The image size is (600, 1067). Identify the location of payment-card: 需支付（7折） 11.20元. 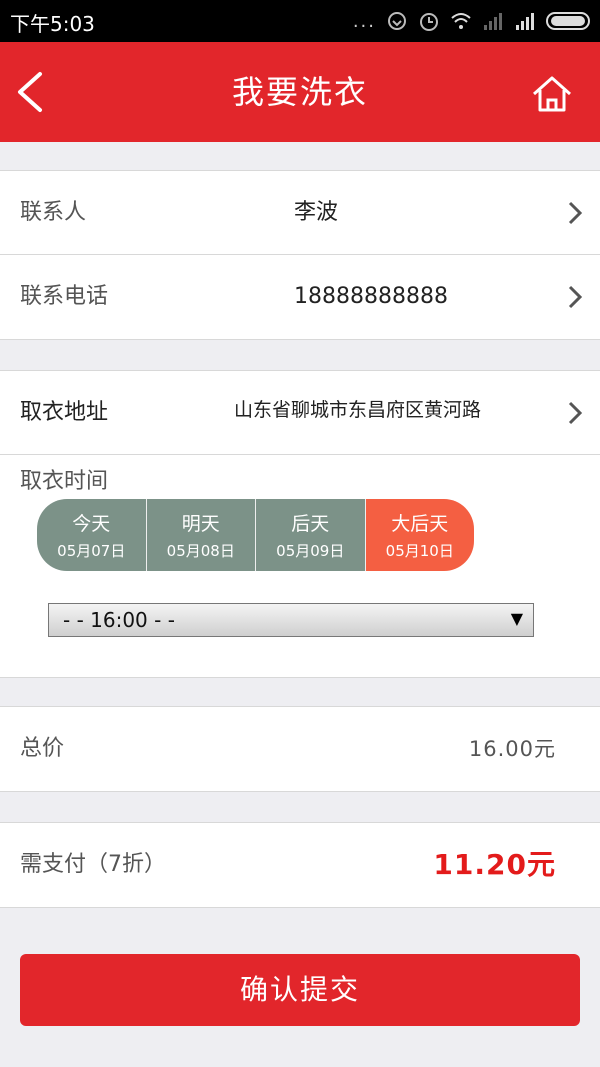
(300, 865).